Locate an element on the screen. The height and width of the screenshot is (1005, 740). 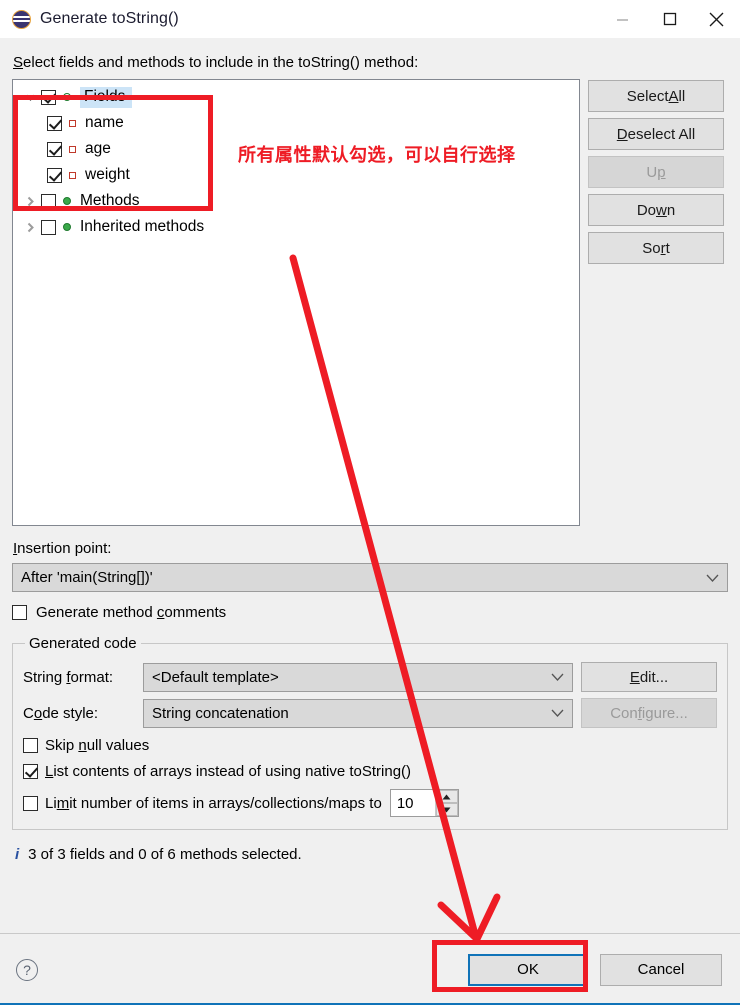
label-pre: Skip is located at coordinates (62, 745).